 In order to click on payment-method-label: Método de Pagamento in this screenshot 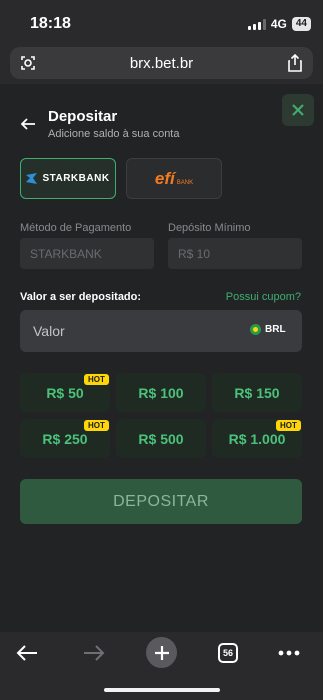, I will do `click(76, 228)`.